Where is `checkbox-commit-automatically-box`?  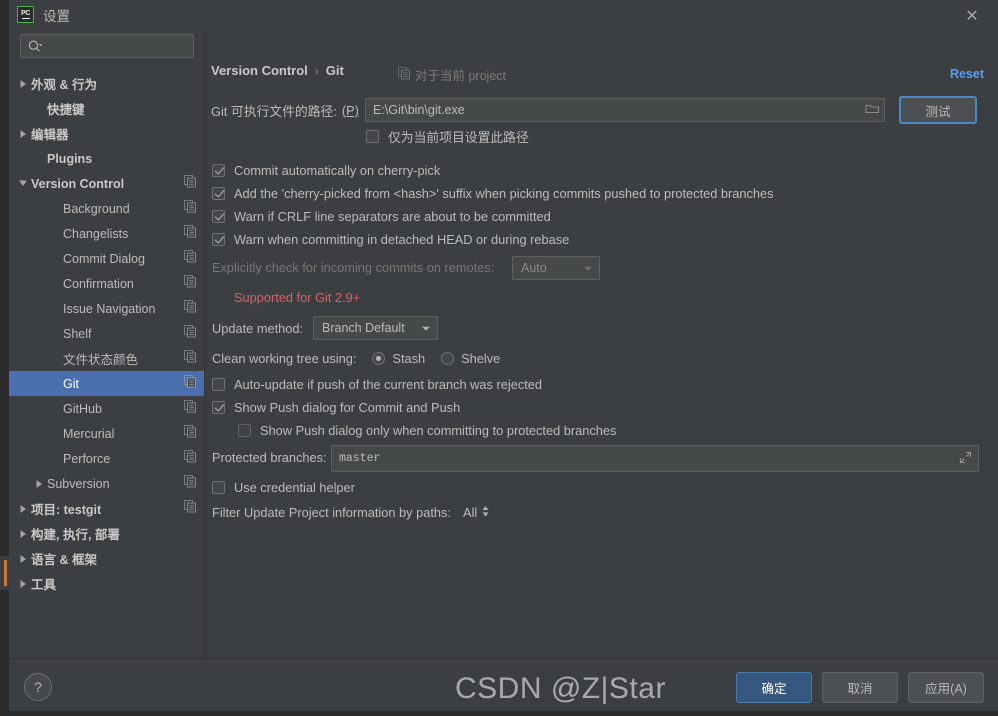 checkbox-commit-automatically-box is located at coordinates (218, 170).